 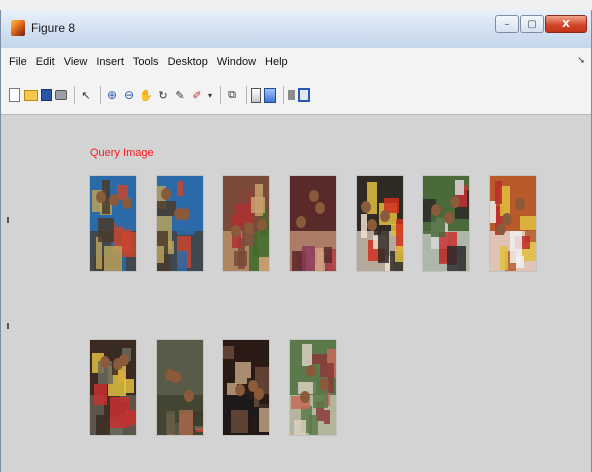 What do you see at coordinates (507, 24) in the screenshot?
I see `minimize-button: –` at bounding box center [507, 24].